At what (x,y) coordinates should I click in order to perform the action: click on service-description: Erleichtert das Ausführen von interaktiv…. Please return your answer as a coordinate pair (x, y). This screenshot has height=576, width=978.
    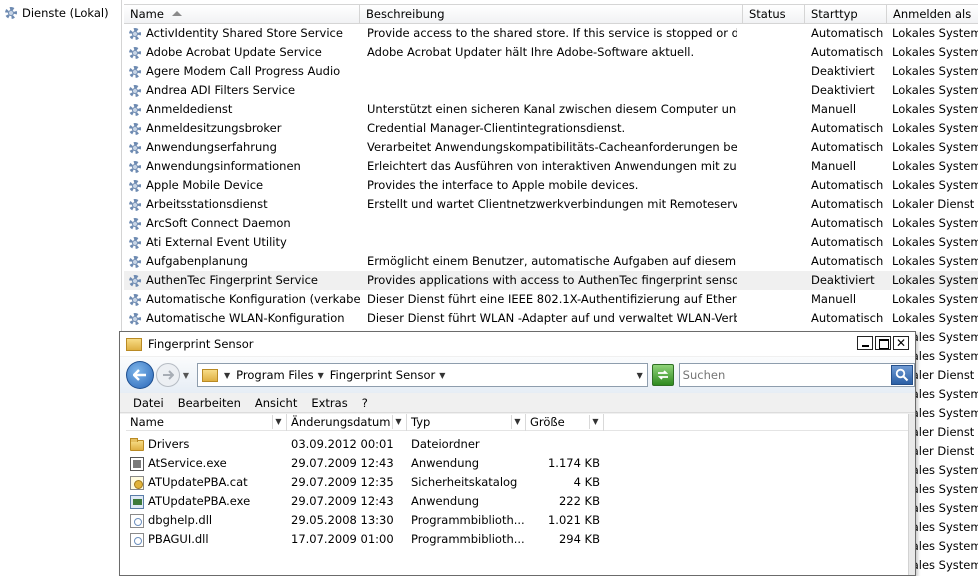
    Looking at the image, I should click on (552, 166).